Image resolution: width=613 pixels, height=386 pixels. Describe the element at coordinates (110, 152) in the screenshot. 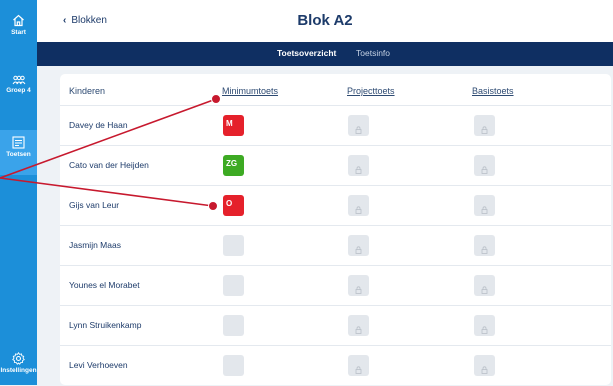

I see `annotation-lines` at that location.